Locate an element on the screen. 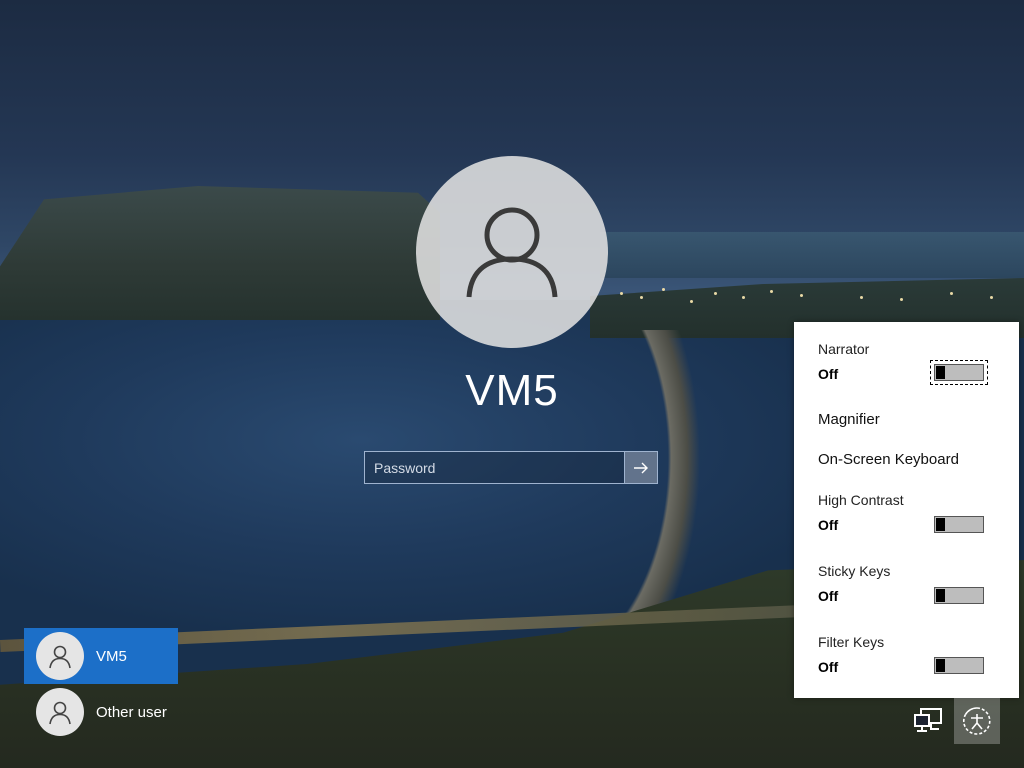  onscreen-keyboard-setting: On-Screen Keyboard is located at coordinates (918, 459).